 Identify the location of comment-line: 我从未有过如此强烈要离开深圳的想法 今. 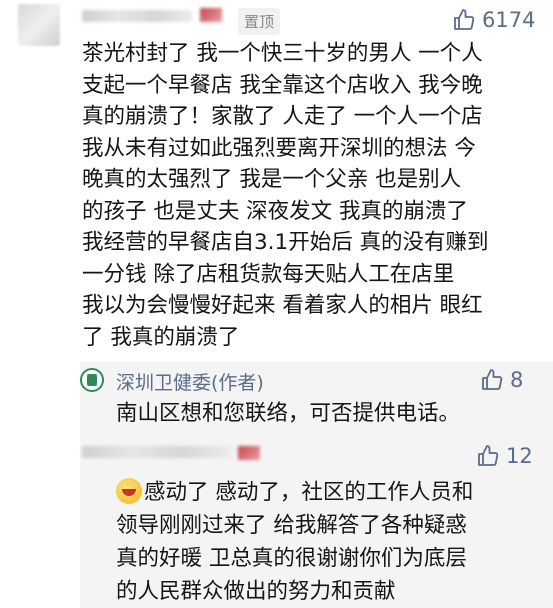
(279, 148).